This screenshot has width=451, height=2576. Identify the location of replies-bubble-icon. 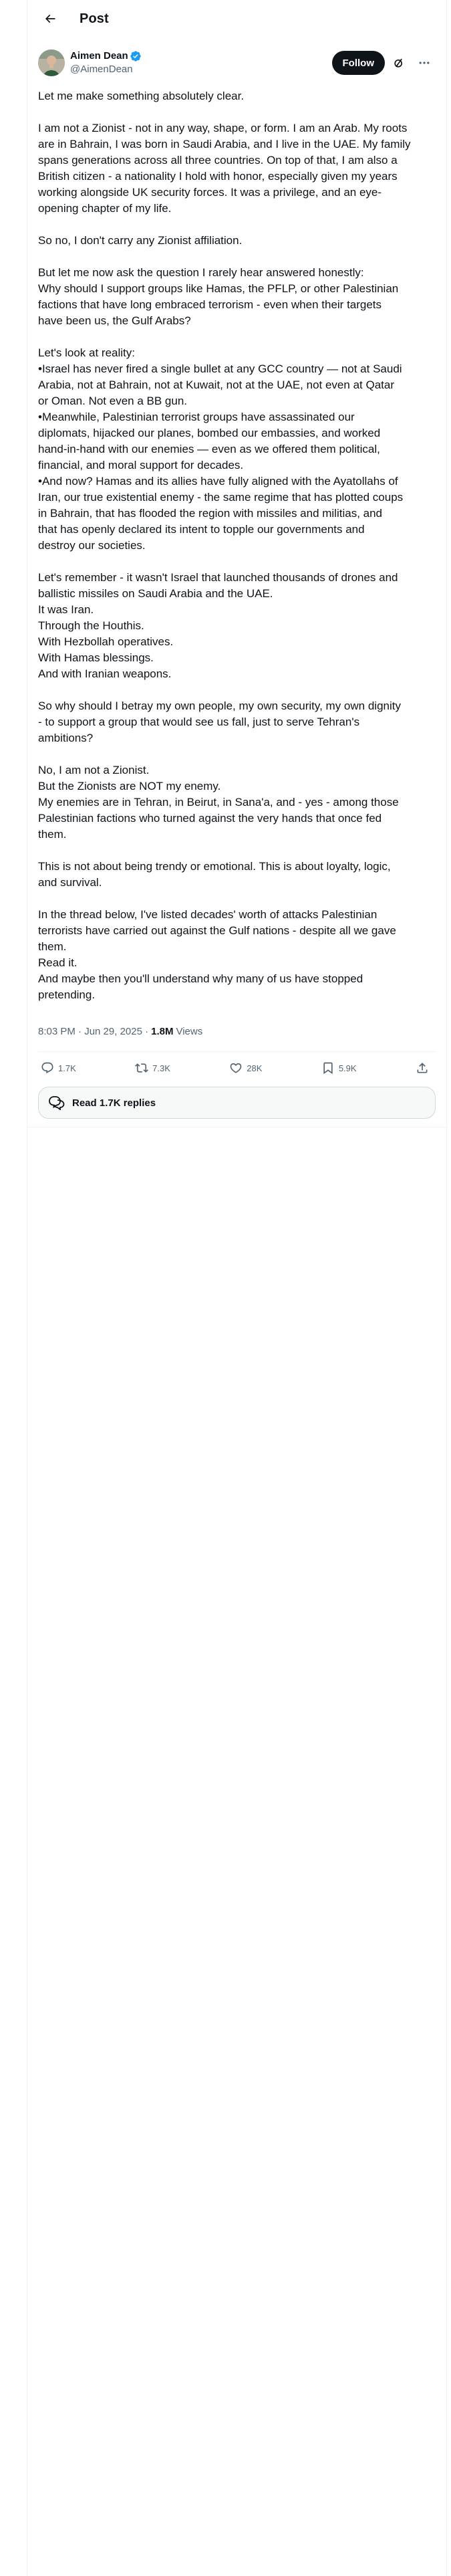
(57, 1103).